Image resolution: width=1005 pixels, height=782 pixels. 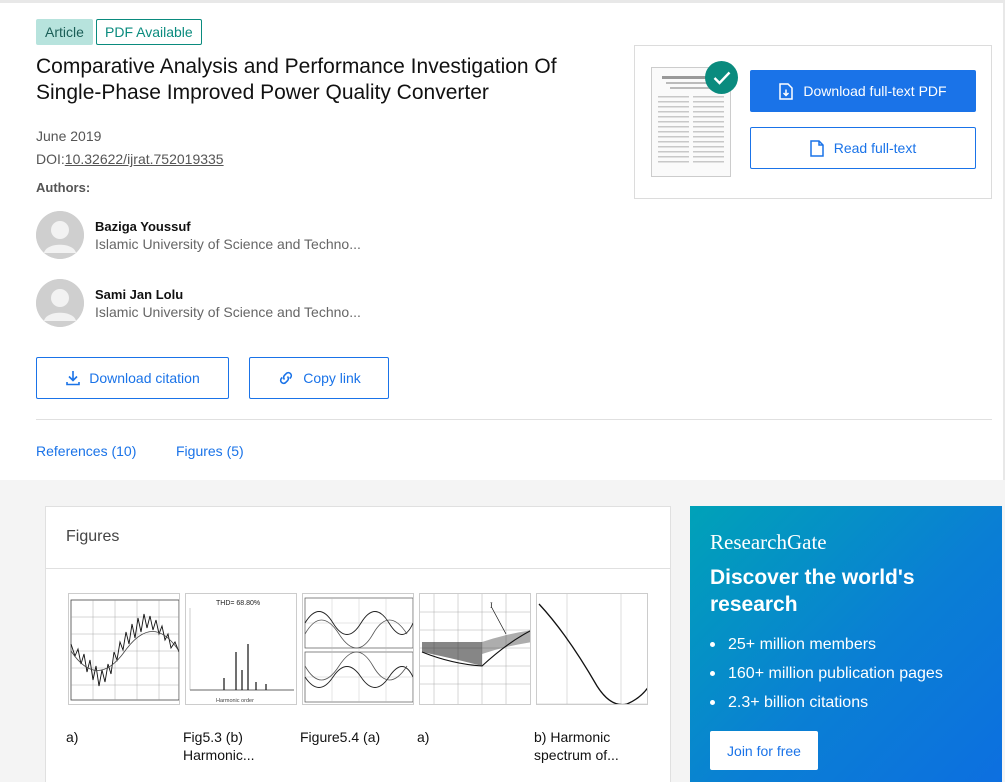 I want to click on author-name: Sami Jan Lolu, so click(x=139, y=294).